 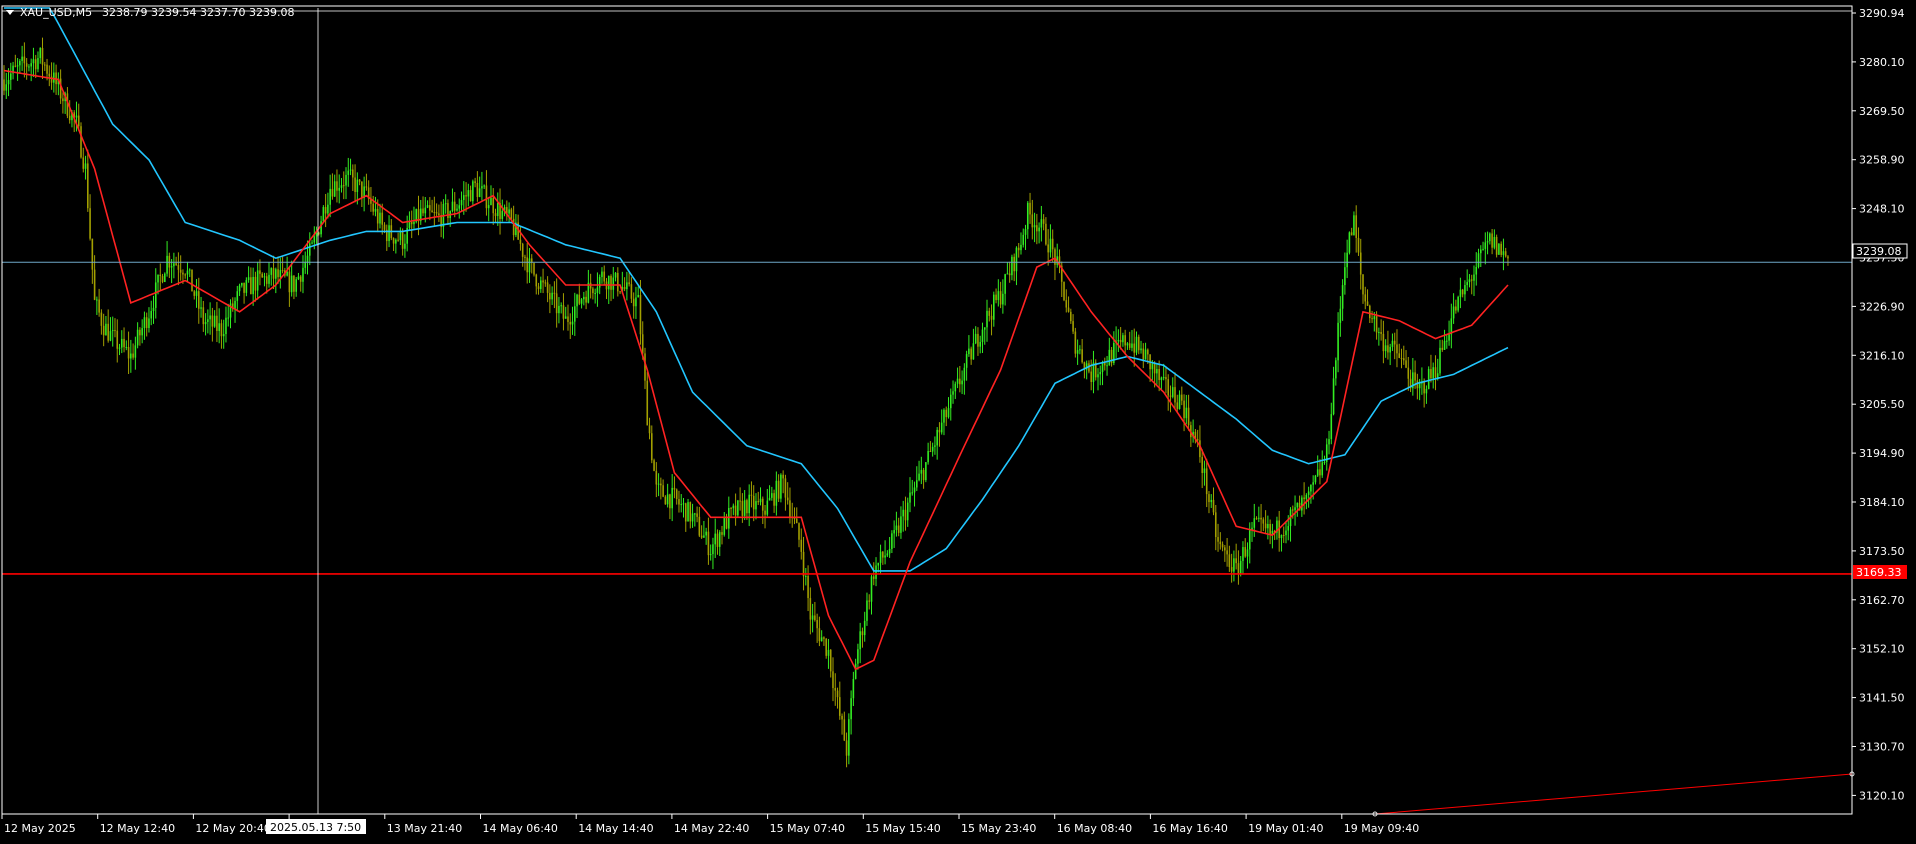 What do you see at coordinates (1285, 828) in the screenshot?
I see `time-tick-label: 19 May 01:40` at bounding box center [1285, 828].